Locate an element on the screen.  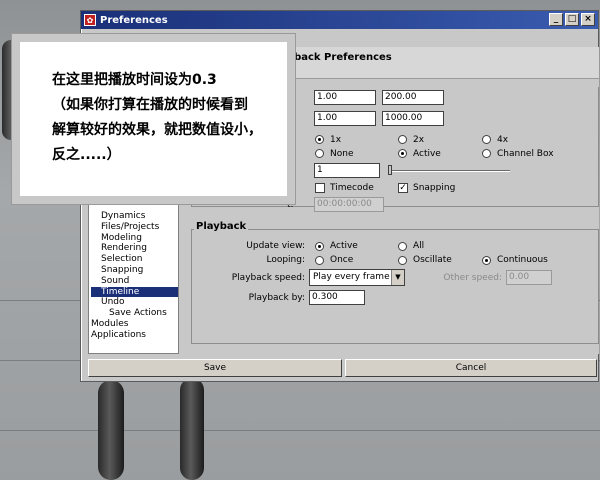
tree-item-dynamics: Dynamics is located at coordinates (134, 216).